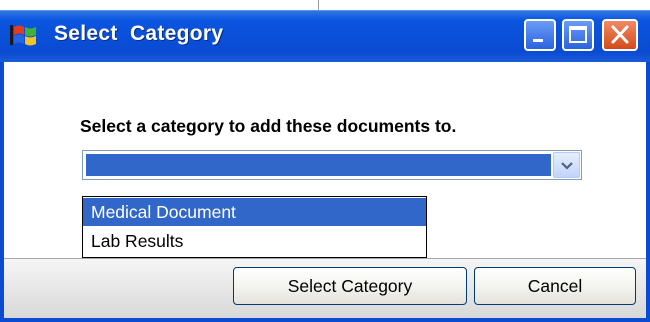  I want to click on window-frame-left, so click(2, 192).